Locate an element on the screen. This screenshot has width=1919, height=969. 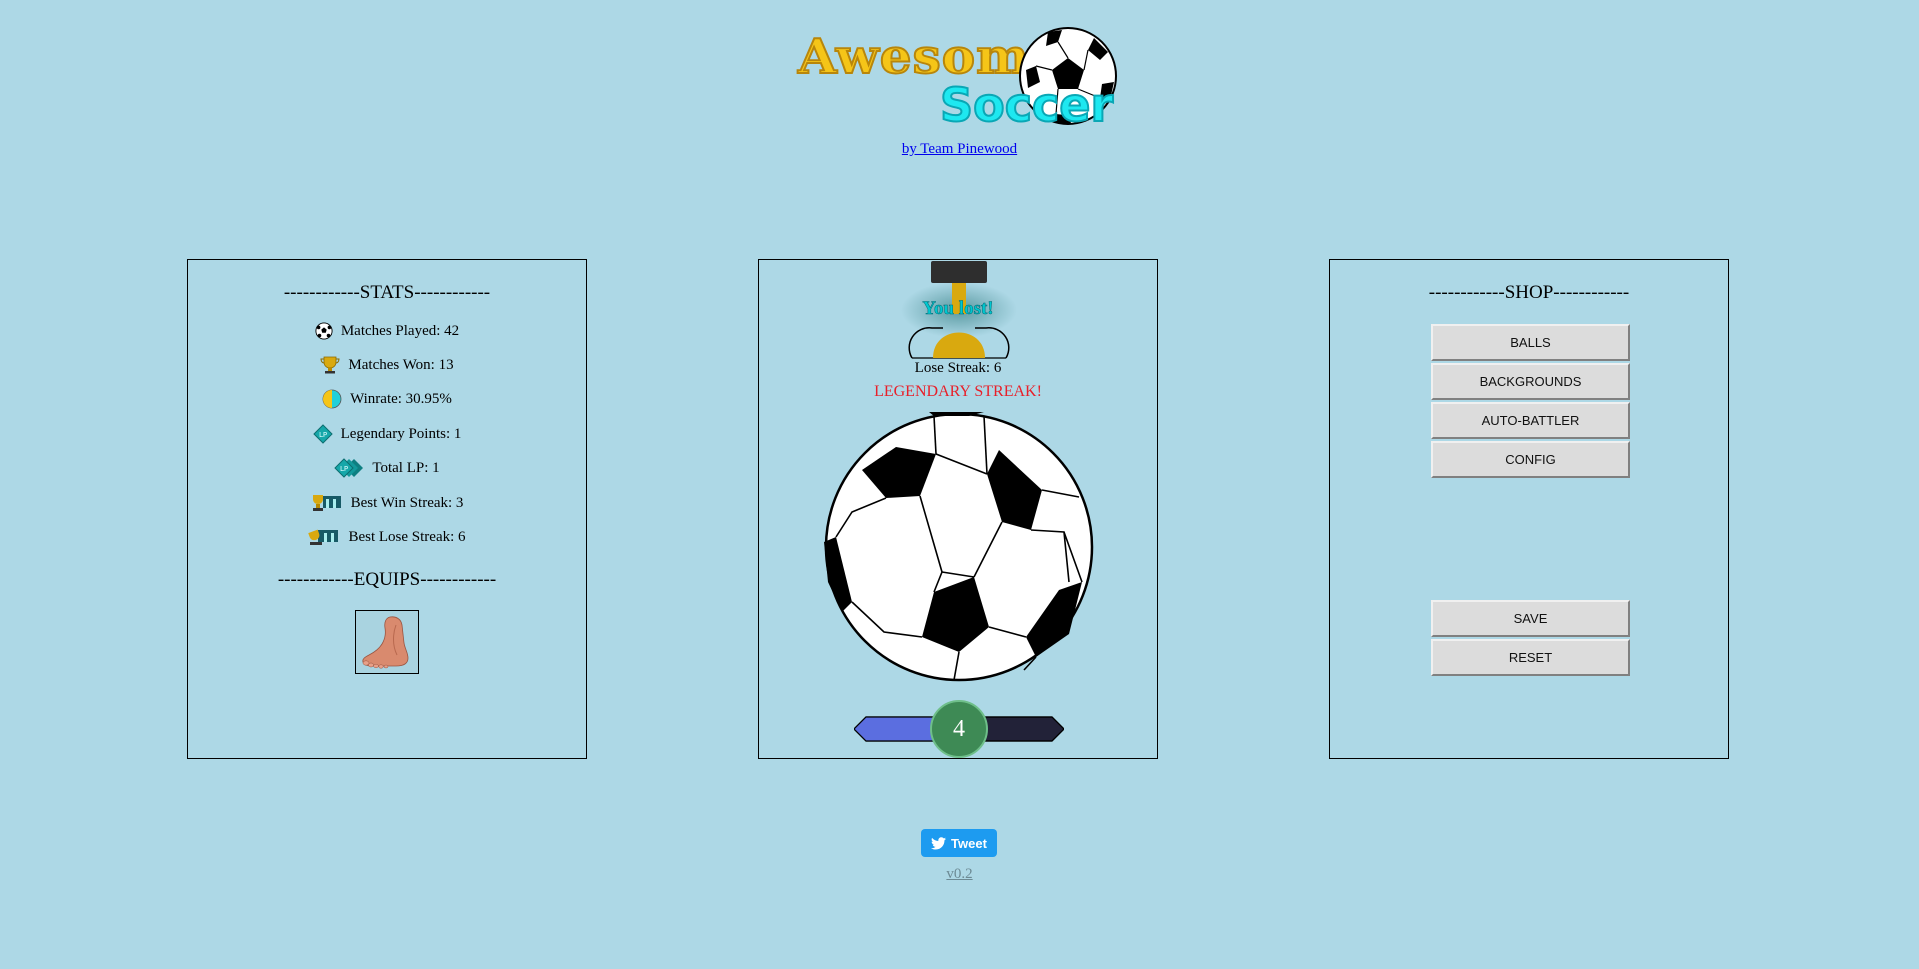
match-result-text: You lost! is located at coordinates (958, 309).